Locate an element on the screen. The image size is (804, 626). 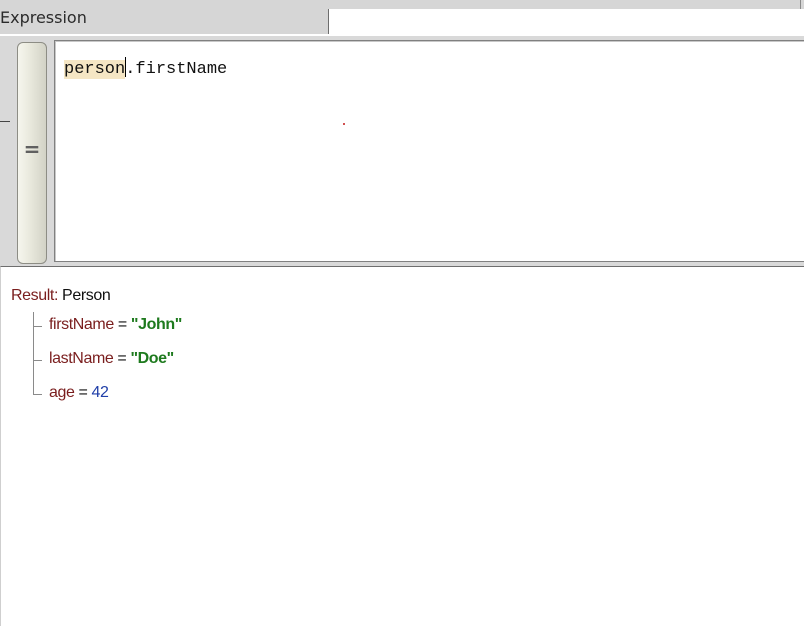
result-header: Result: Person is located at coordinates (61, 296).